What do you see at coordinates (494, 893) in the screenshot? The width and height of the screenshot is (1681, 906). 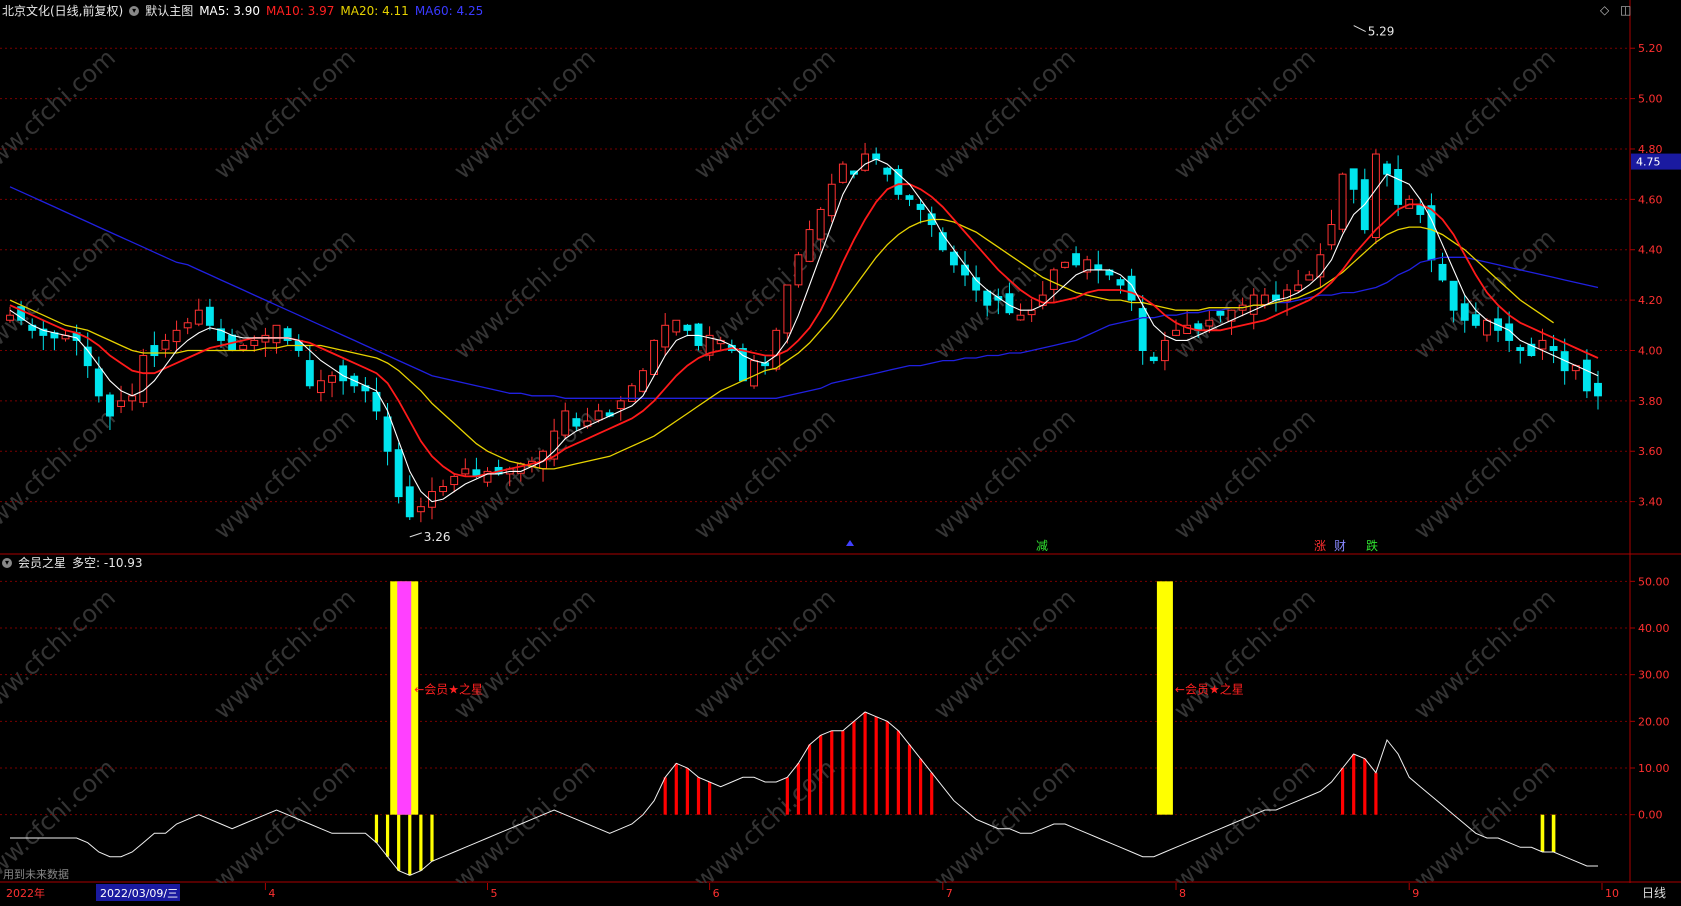 I see `month-label: 5` at bounding box center [494, 893].